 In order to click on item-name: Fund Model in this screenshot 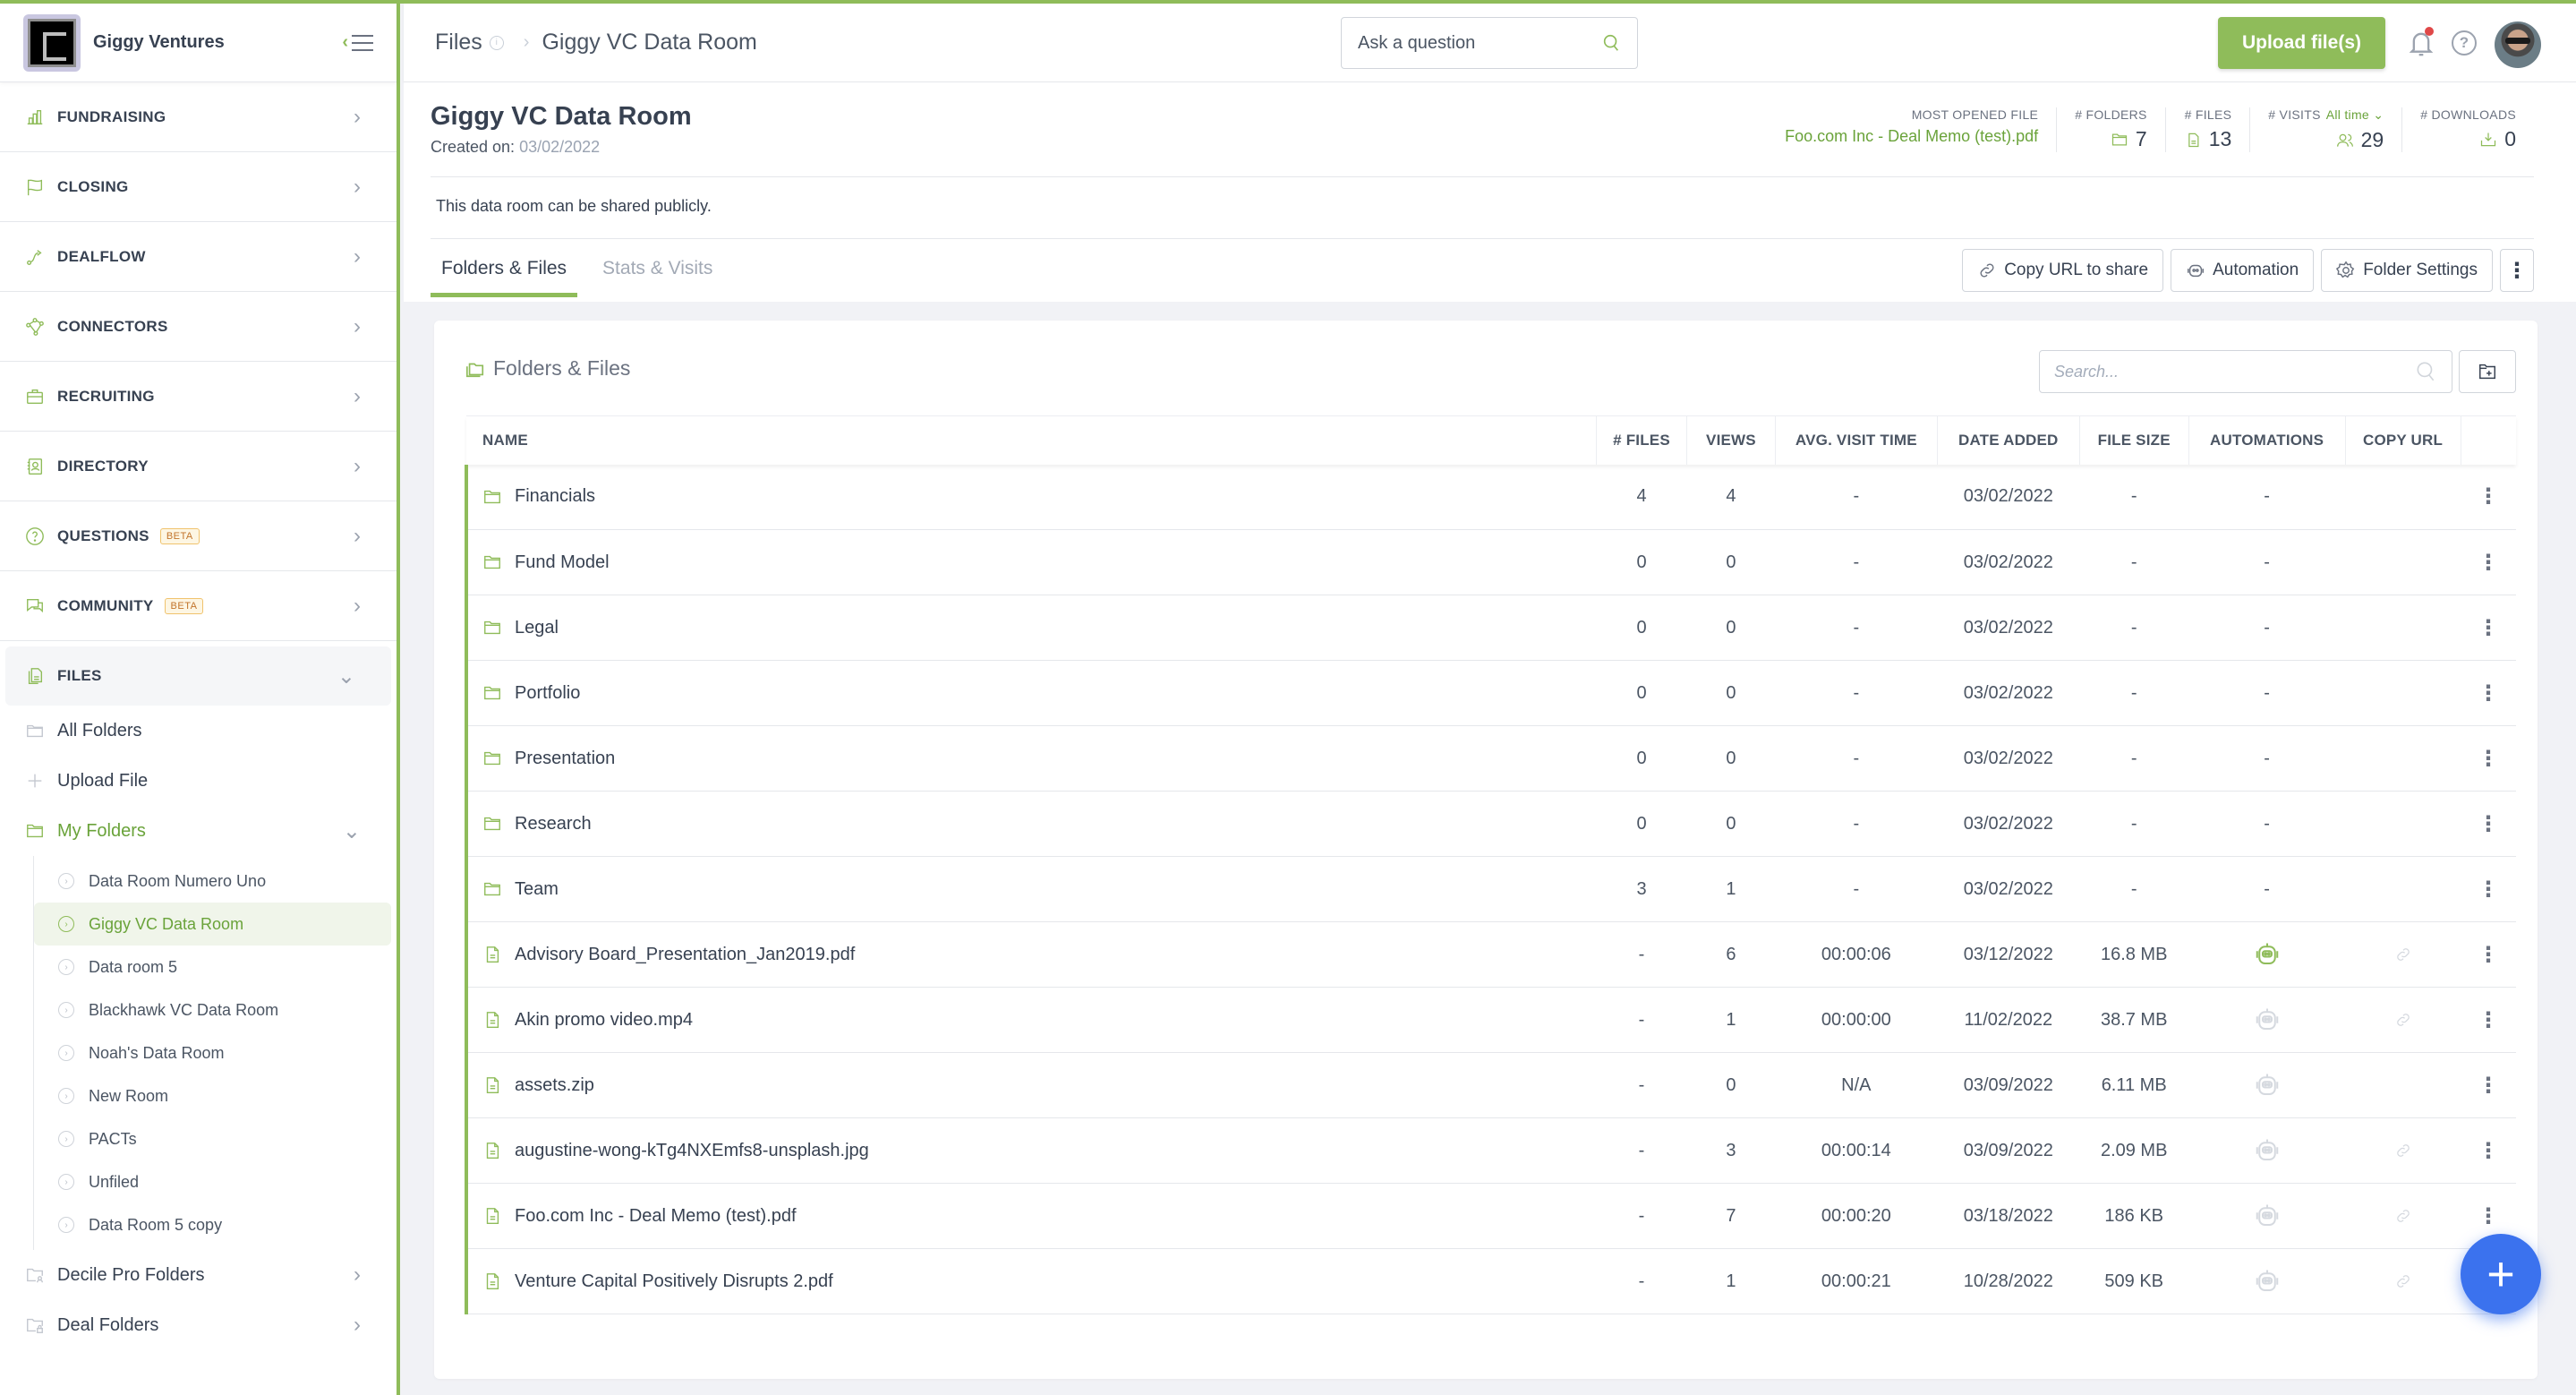, I will do `click(562, 562)`.